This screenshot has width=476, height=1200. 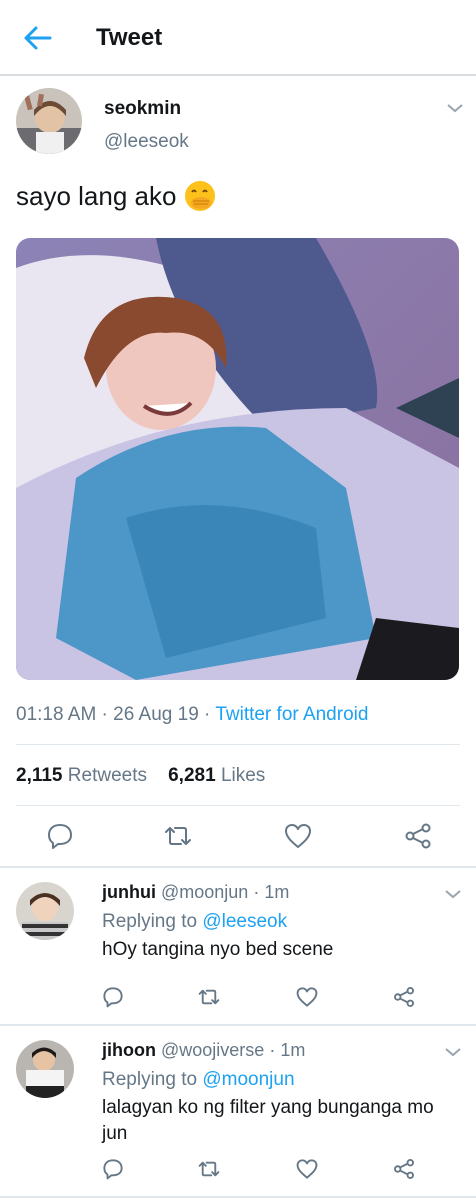 I want to click on likes-stat: 6,281 Likes, so click(x=216, y=775).